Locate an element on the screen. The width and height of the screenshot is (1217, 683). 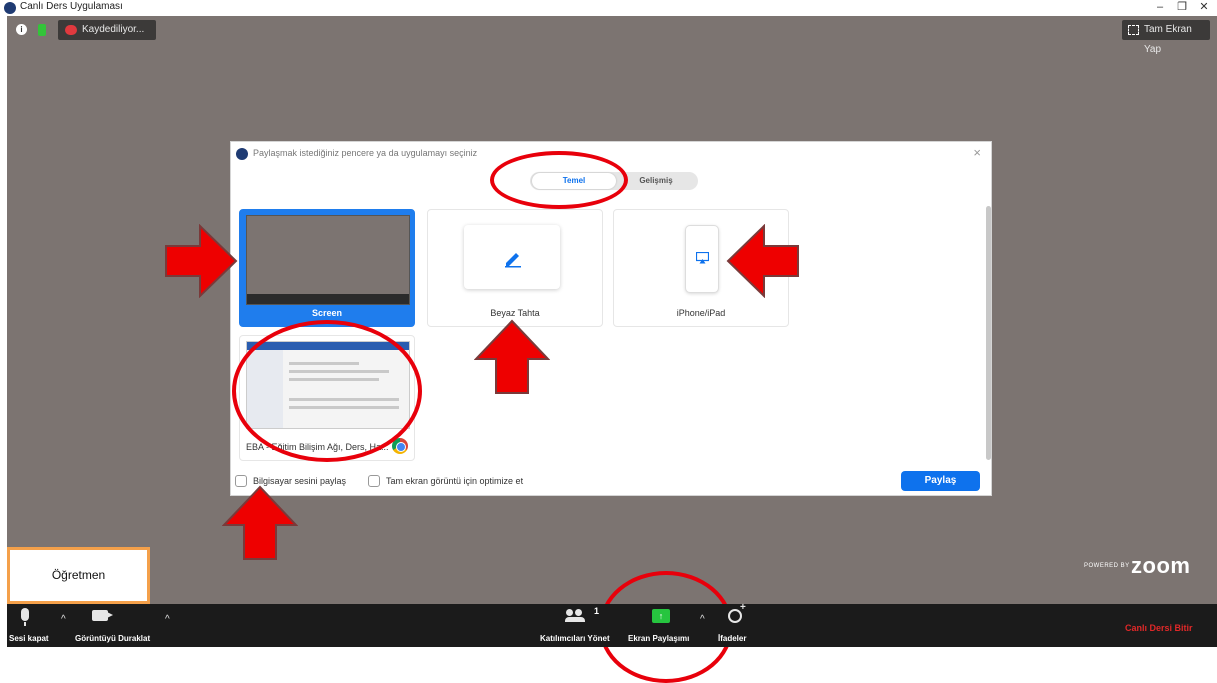
powered-by-text: POWERED BY is located at coordinates (1107, 566).